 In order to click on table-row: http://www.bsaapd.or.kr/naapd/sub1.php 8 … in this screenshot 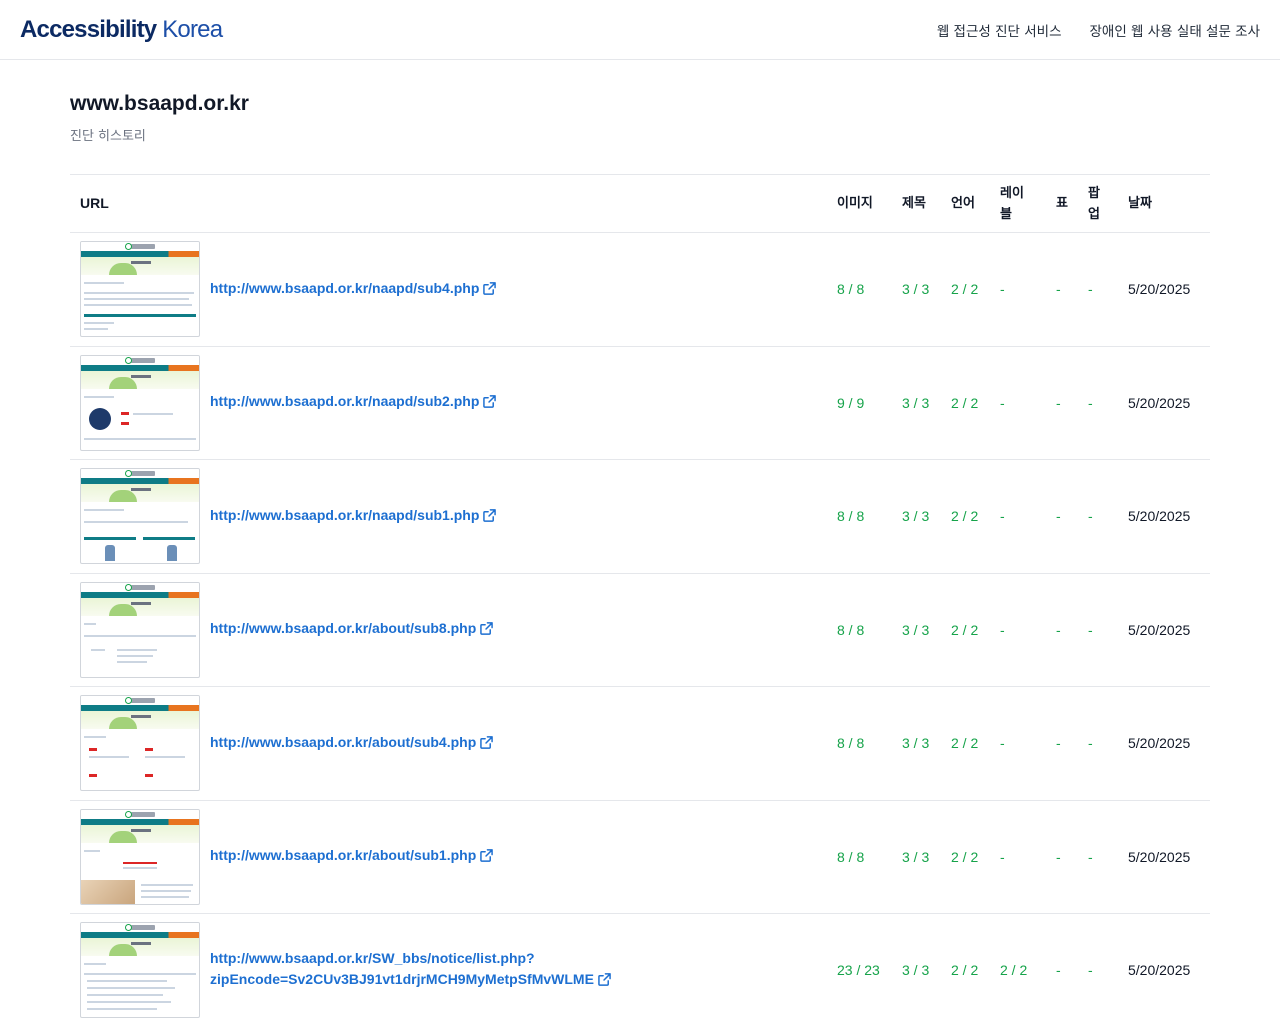, I will do `click(640, 517)`.